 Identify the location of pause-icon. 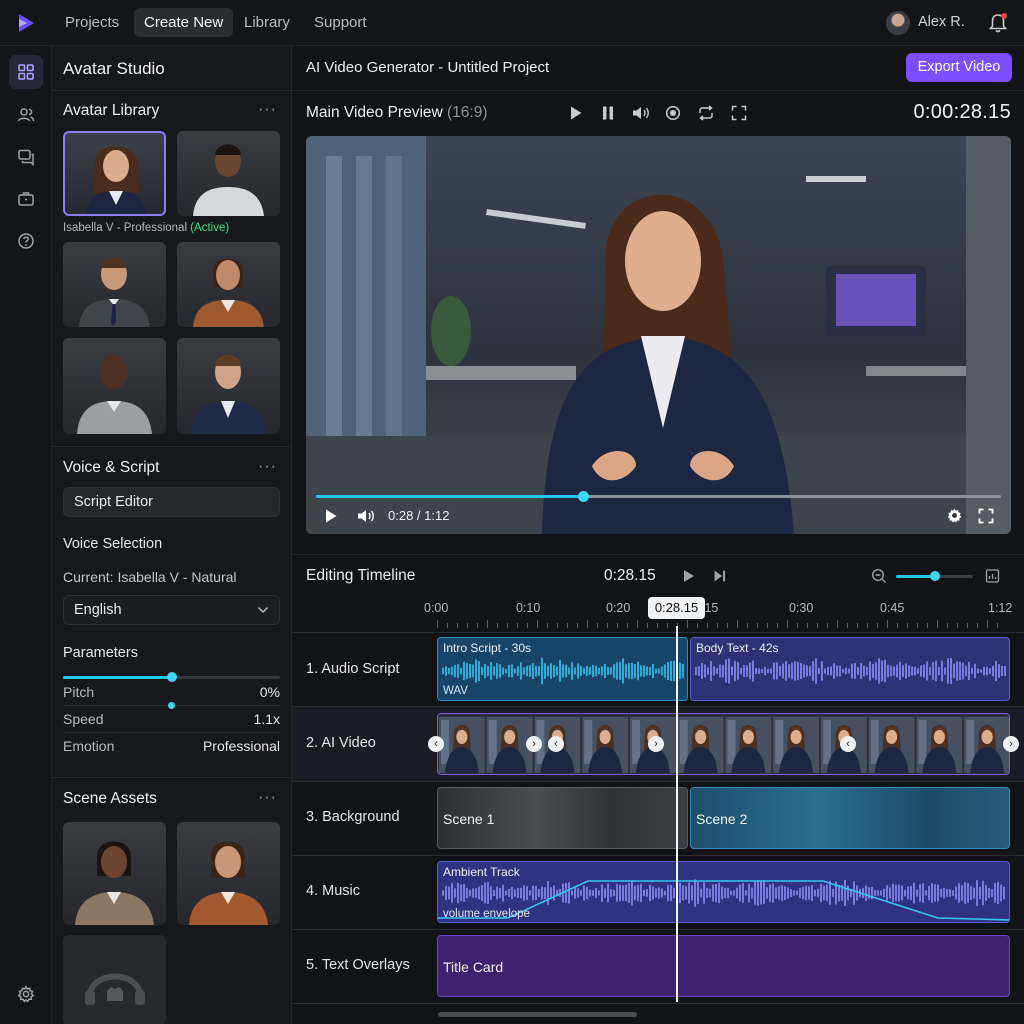
(608, 113).